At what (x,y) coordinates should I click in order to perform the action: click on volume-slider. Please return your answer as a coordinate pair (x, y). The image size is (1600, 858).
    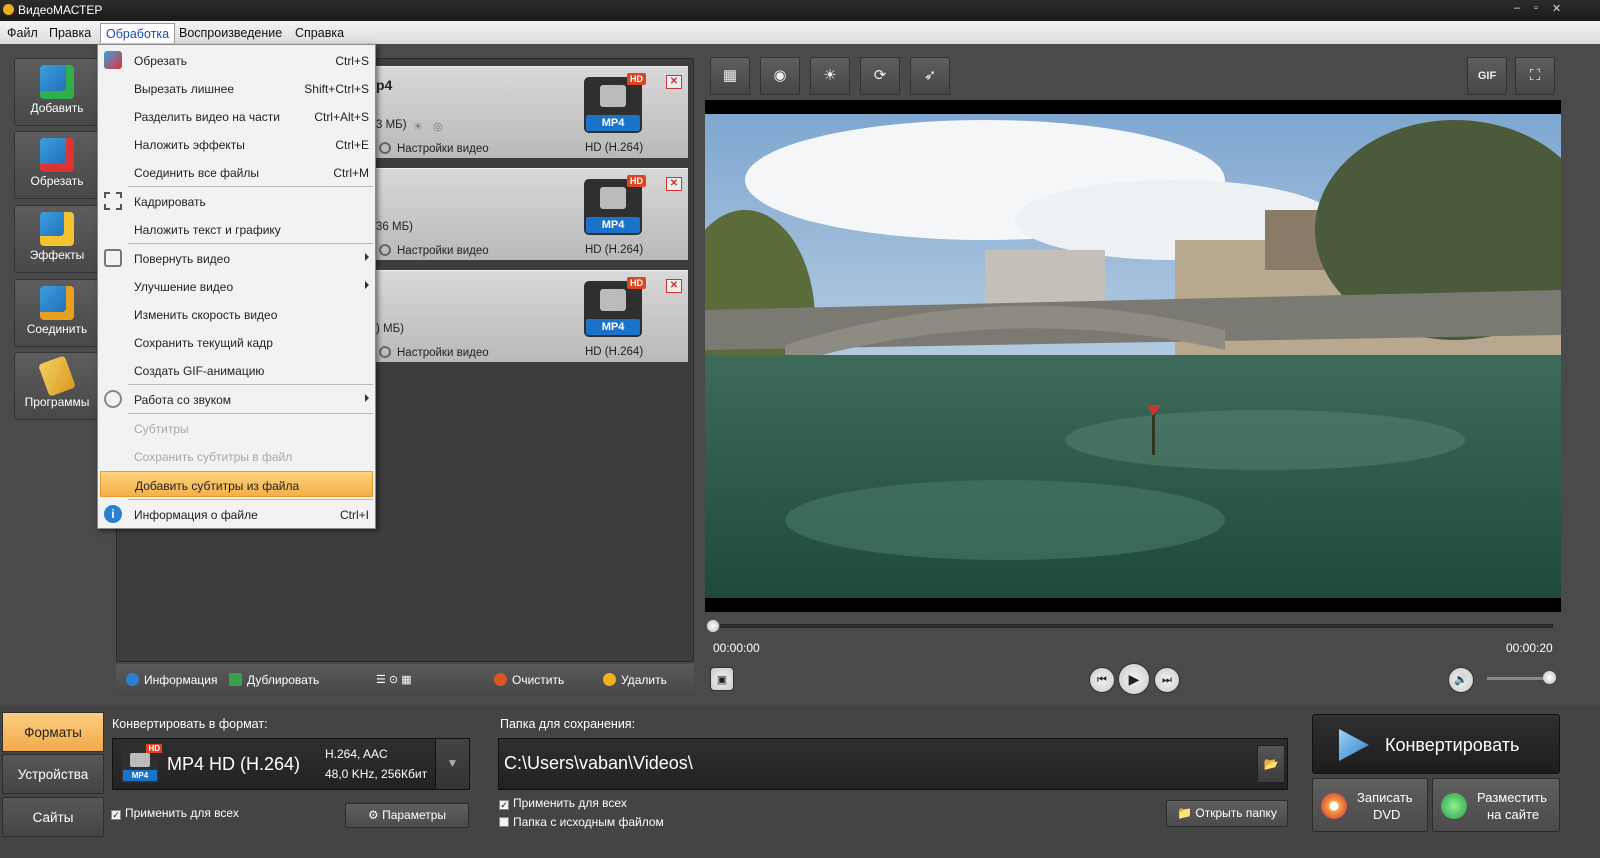
    Looking at the image, I should click on (1518, 678).